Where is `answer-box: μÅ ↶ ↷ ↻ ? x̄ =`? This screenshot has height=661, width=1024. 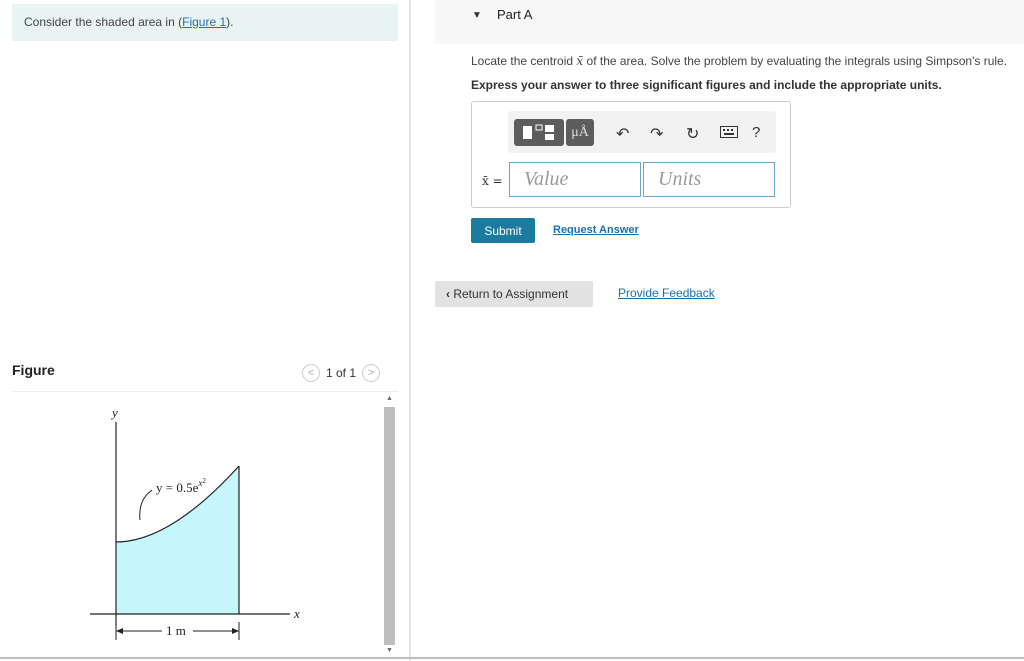
answer-box: μÅ ↶ ↷ ↻ ? x̄ = is located at coordinates (631, 154).